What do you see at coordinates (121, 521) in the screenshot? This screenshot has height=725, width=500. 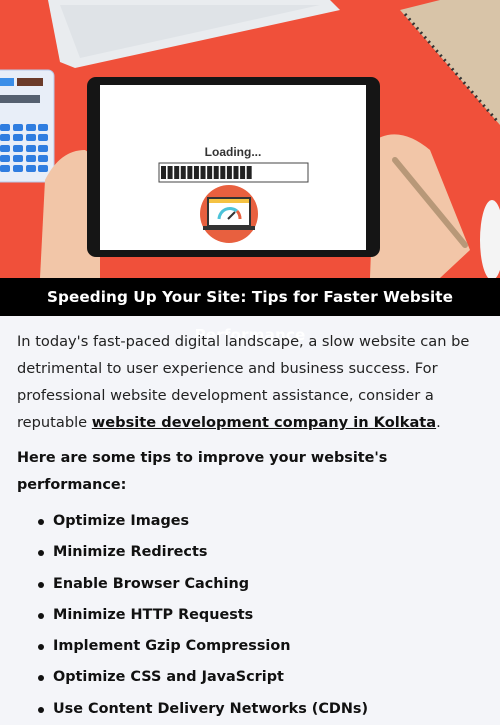 I see `tip-label: Optimize Images` at bounding box center [121, 521].